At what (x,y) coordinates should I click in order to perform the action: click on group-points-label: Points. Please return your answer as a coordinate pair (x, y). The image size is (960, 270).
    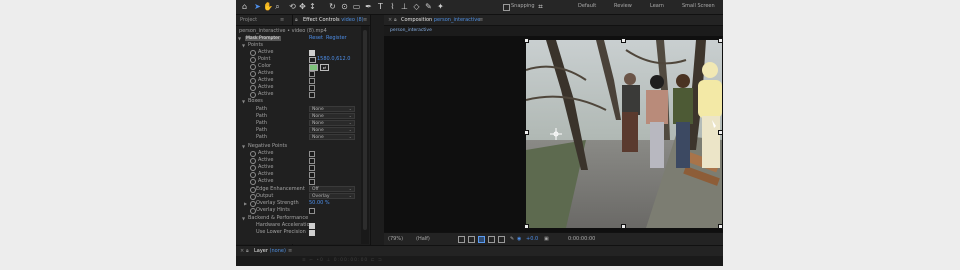
    Looking at the image, I should click on (256, 45).